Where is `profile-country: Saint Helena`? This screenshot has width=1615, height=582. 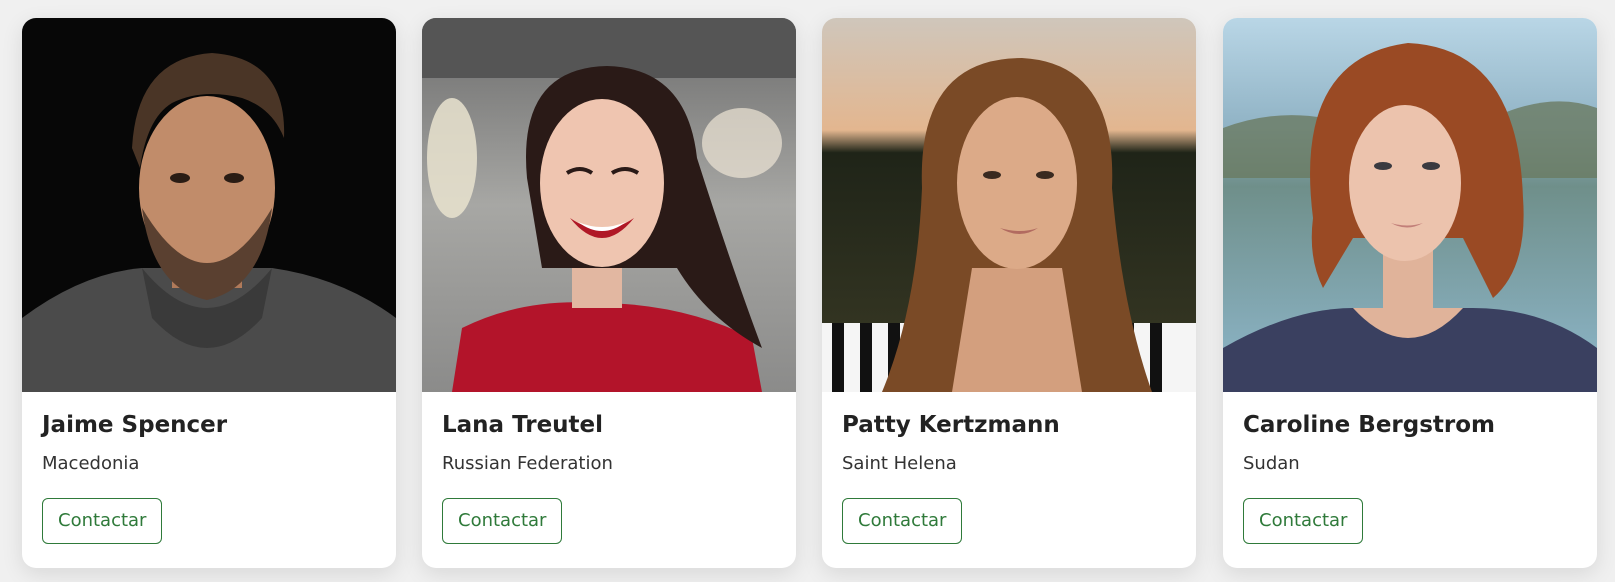 profile-country: Saint Helena is located at coordinates (899, 463).